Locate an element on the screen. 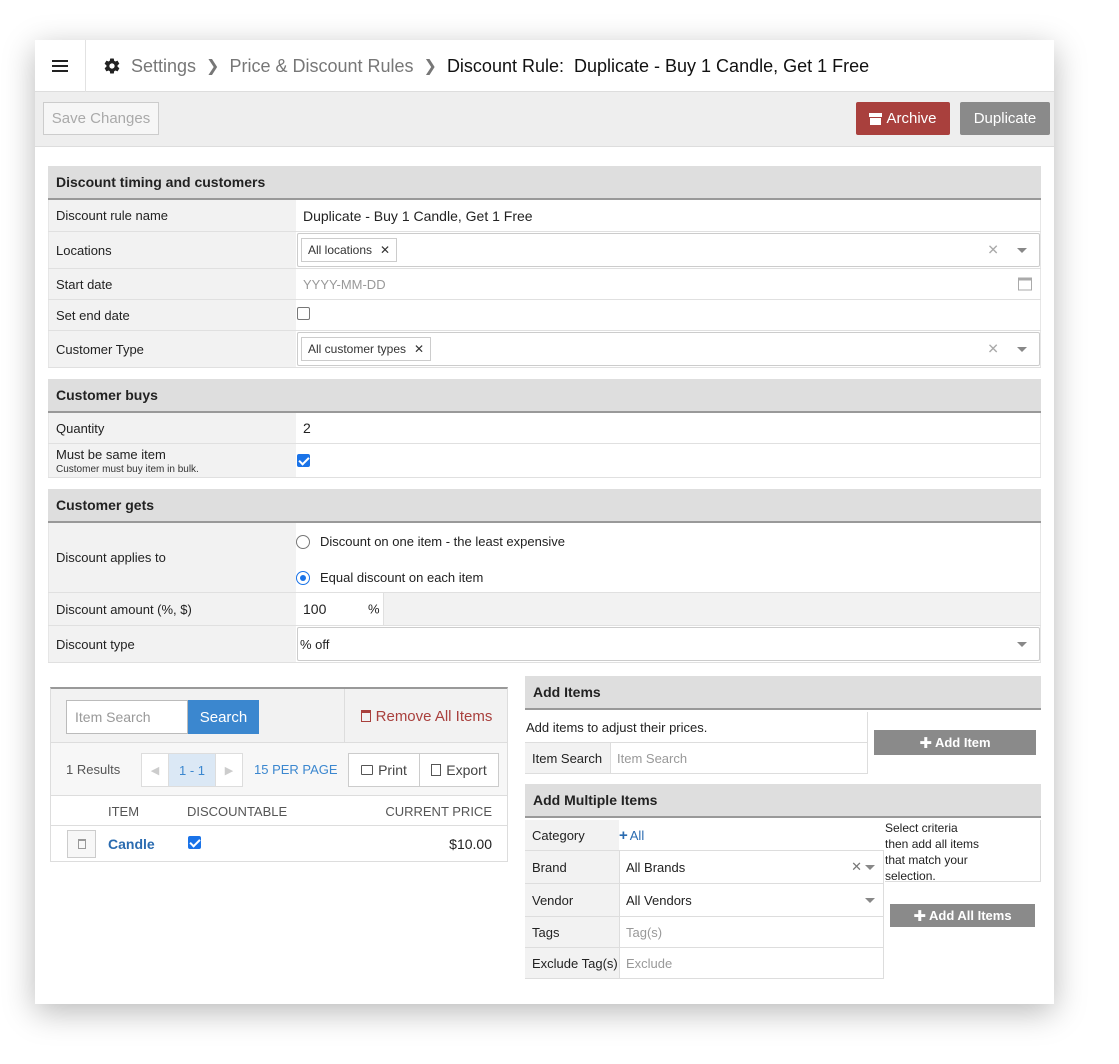 This screenshot has height=1064, width=1119. breadcrumb-price-rules: Price & Discount Rules is located at coordinates (321, 66).